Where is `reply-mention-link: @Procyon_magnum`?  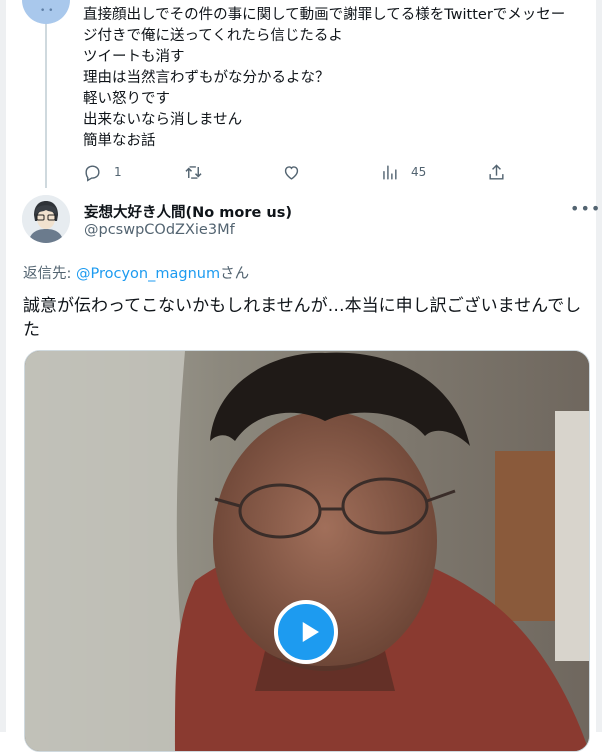 reply-mention-link: @Procyon_magnum is located at coordinates (148, 274).